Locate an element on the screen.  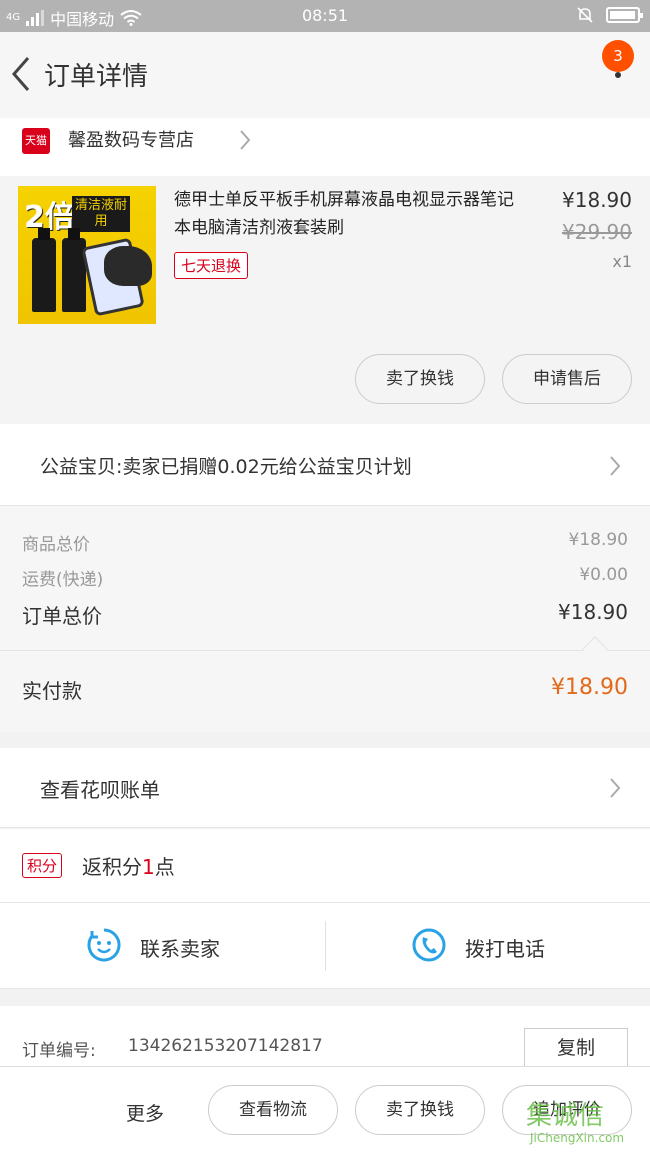
points-prefix: 返积分 is located at coordinates (112, 867).